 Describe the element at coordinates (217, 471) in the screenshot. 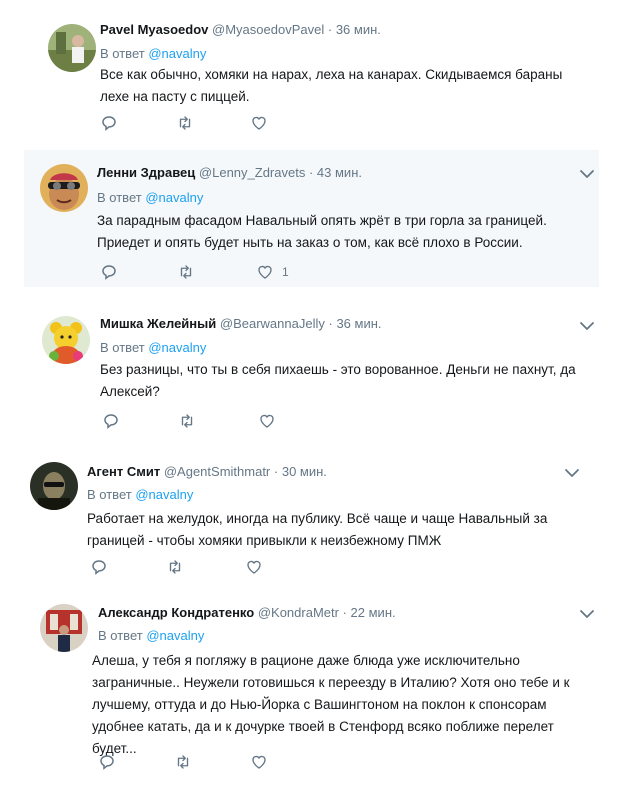

I see `author-handle: @AgentSmithmatr` at that location.